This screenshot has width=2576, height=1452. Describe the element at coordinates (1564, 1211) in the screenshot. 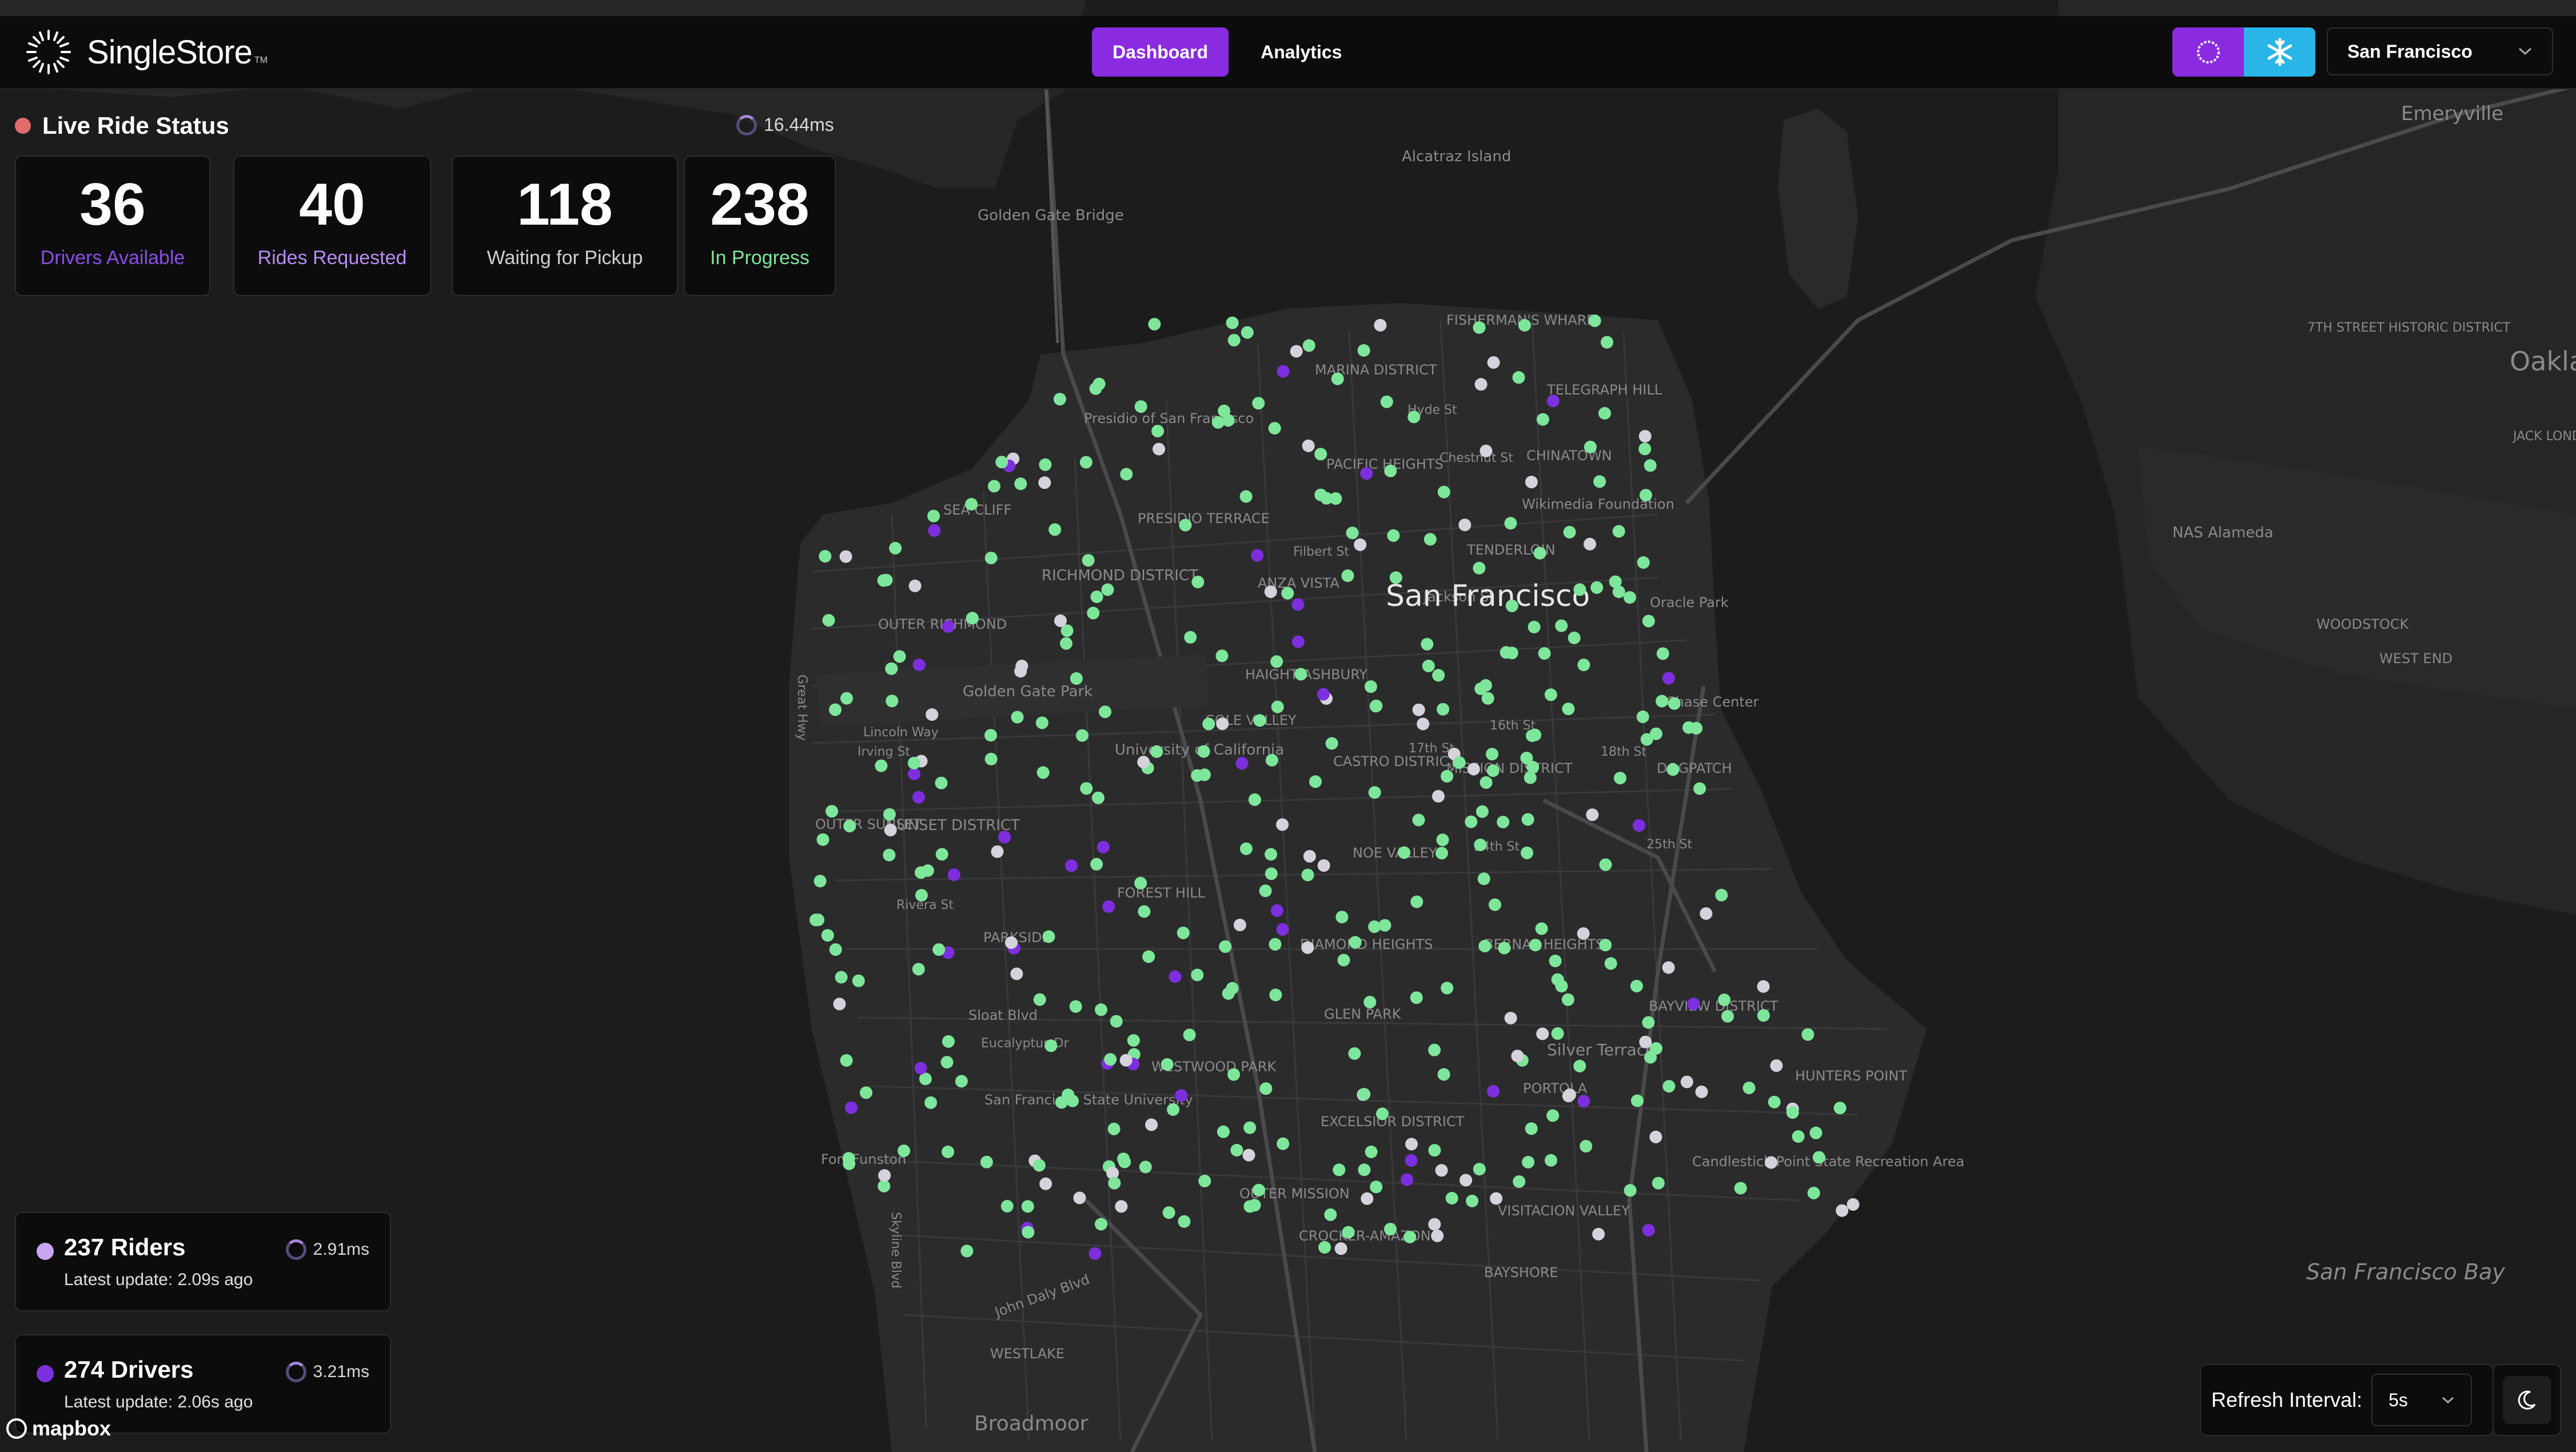

I see `map-label-visitacion: VISITACION VALLEY` at that location.